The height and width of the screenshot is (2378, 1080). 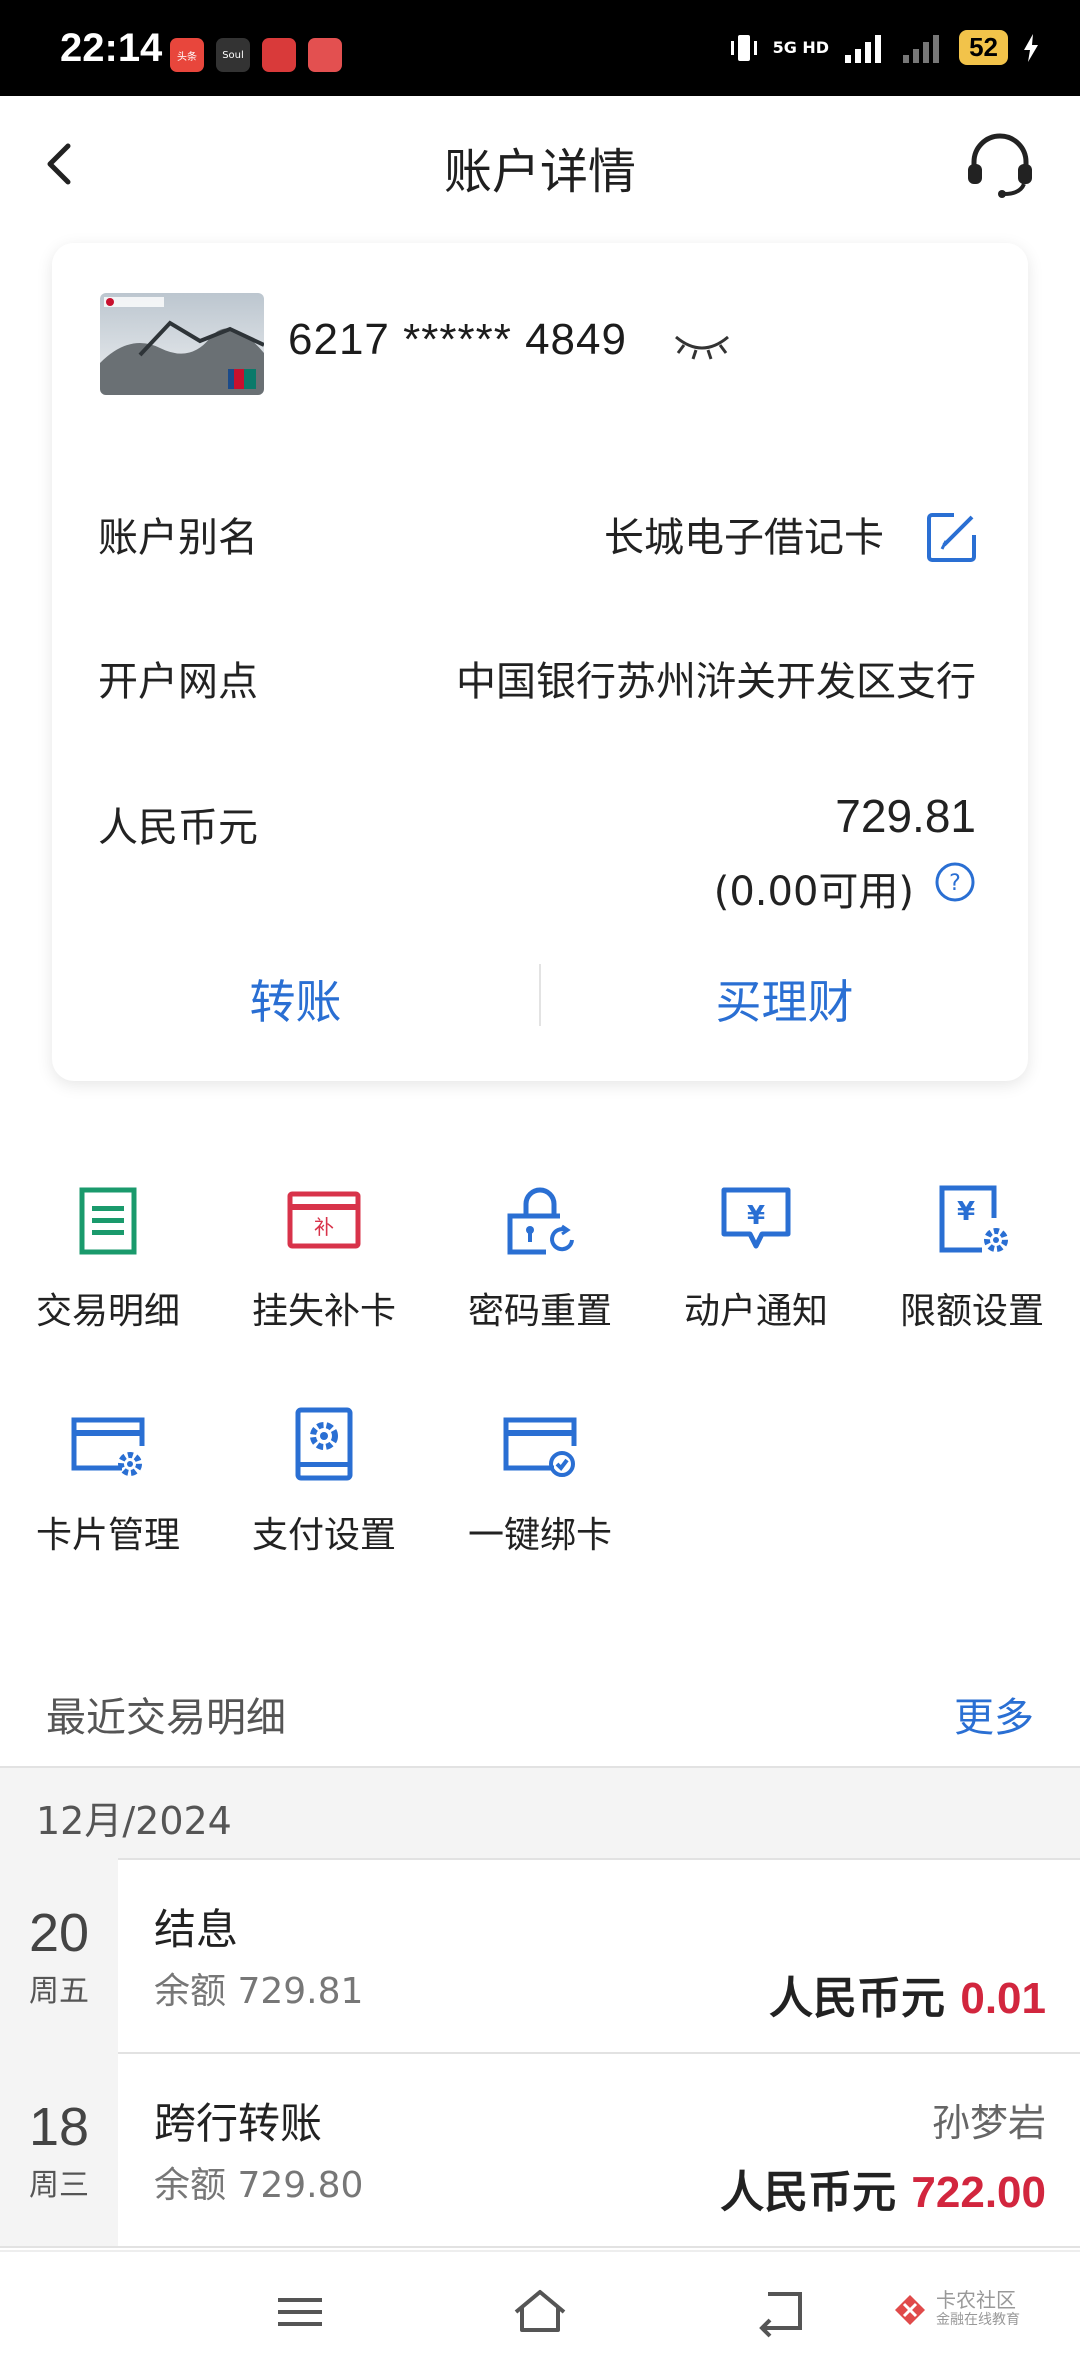 I want to click on month-label: 12月/2024, so click(x=134, y=1821).